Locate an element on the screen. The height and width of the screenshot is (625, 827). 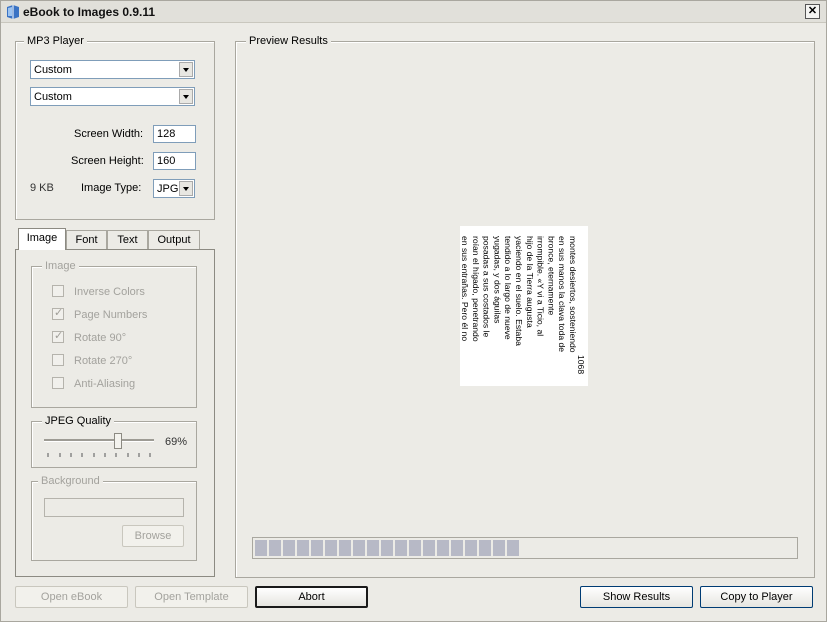
page-text-line: en sus entrañas. Pero él no is located at coordinates (465, 288).